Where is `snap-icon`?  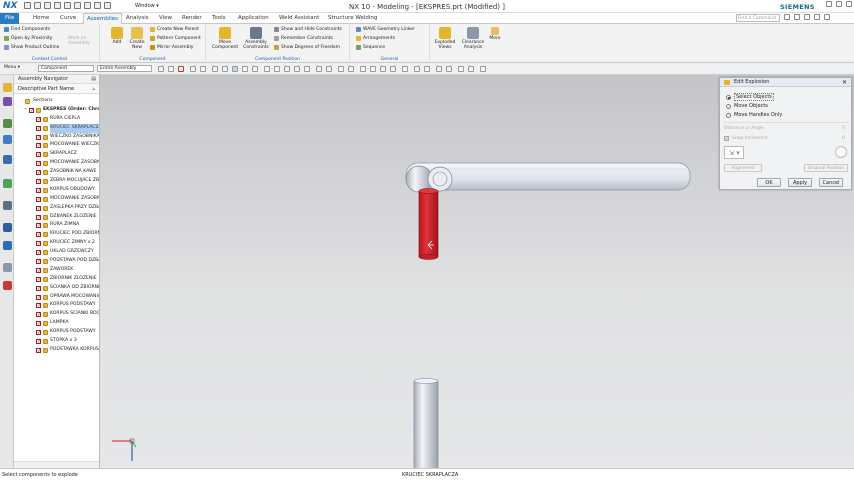 snap-icon is located at coordinates (203, 69).